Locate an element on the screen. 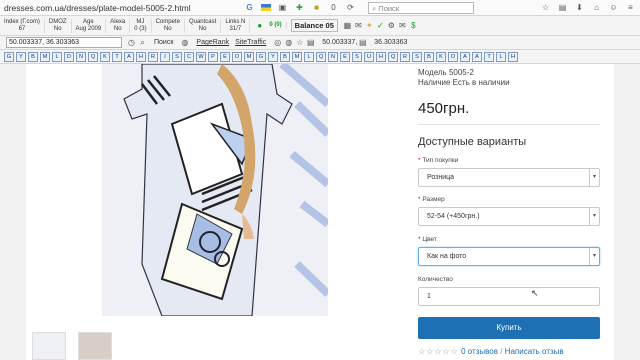 The image size is (640, 360). seo-metric-cell: Alexa No is located at coordinates (118, 25).